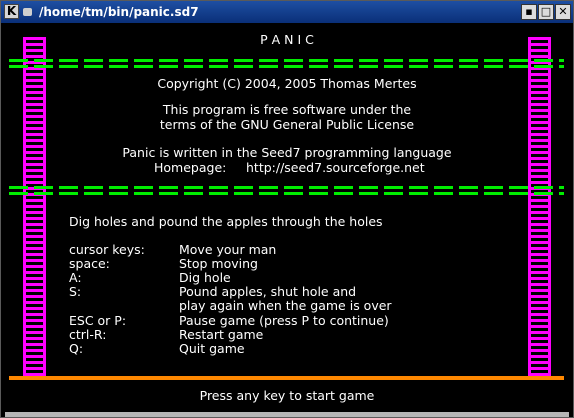 The height and width of the screenshot is (418, 574). What do you see at coordinates (287, 39) in the screenshot?
I see `game-title: P A N I C` at bounding box center [287, 39].